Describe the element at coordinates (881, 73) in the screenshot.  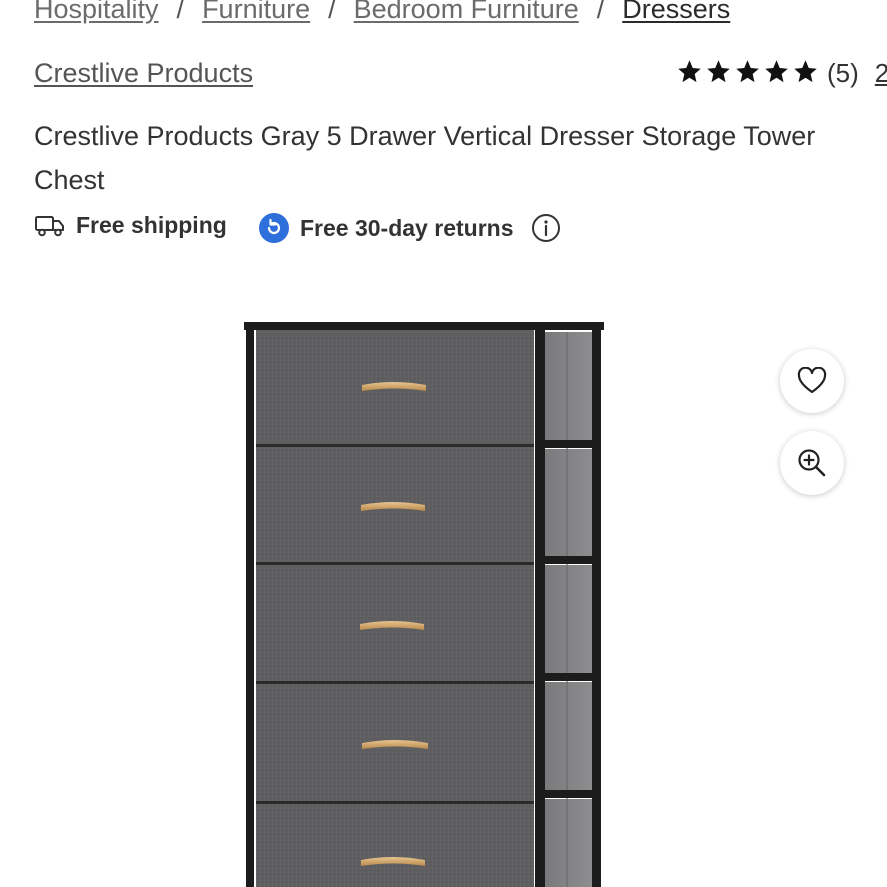
I see `reviews-link: 2` at that location.